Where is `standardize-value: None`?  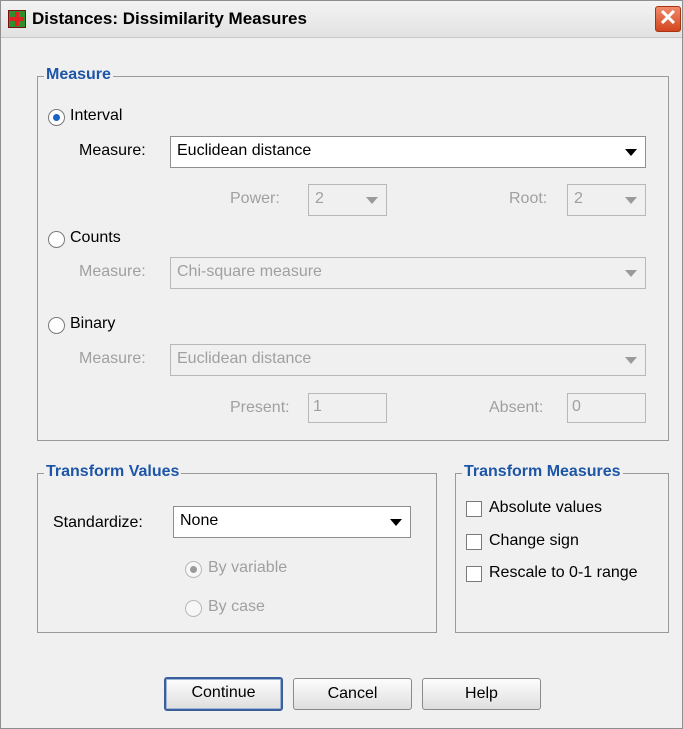 standardize-value: None is located at coordinates (199, 520).